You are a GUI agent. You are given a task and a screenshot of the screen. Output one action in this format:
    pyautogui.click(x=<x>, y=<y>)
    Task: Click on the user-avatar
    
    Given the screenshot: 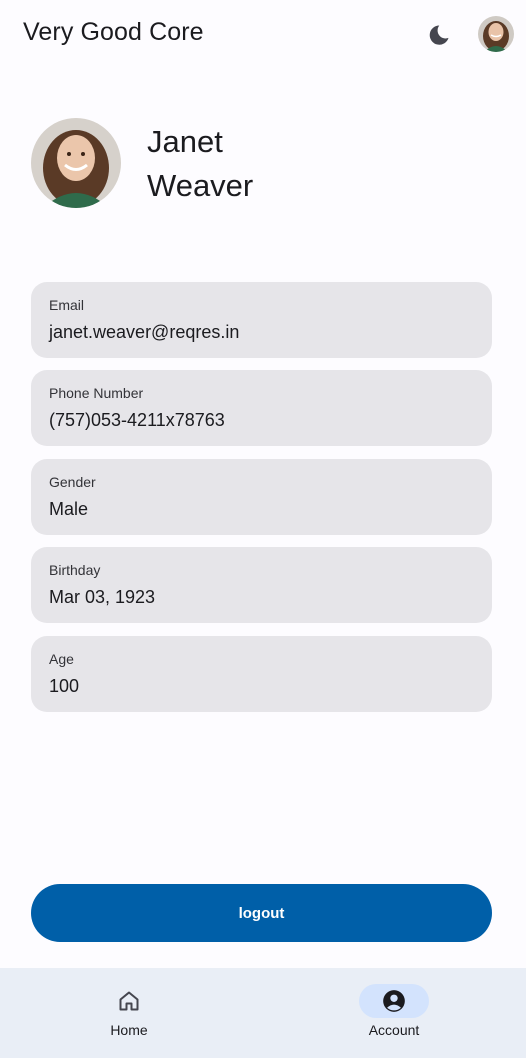 What is the action you would take?
    pyautogui.click(x=496, y=34)
    